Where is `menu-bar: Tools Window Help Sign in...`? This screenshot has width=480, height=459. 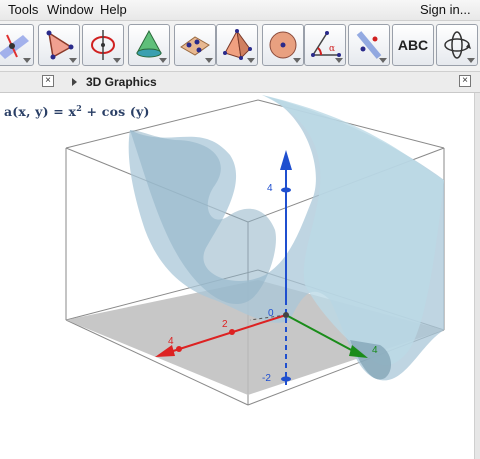
menu-bar: Tools Window Help Sign in... is located at coordinates (240, 10).